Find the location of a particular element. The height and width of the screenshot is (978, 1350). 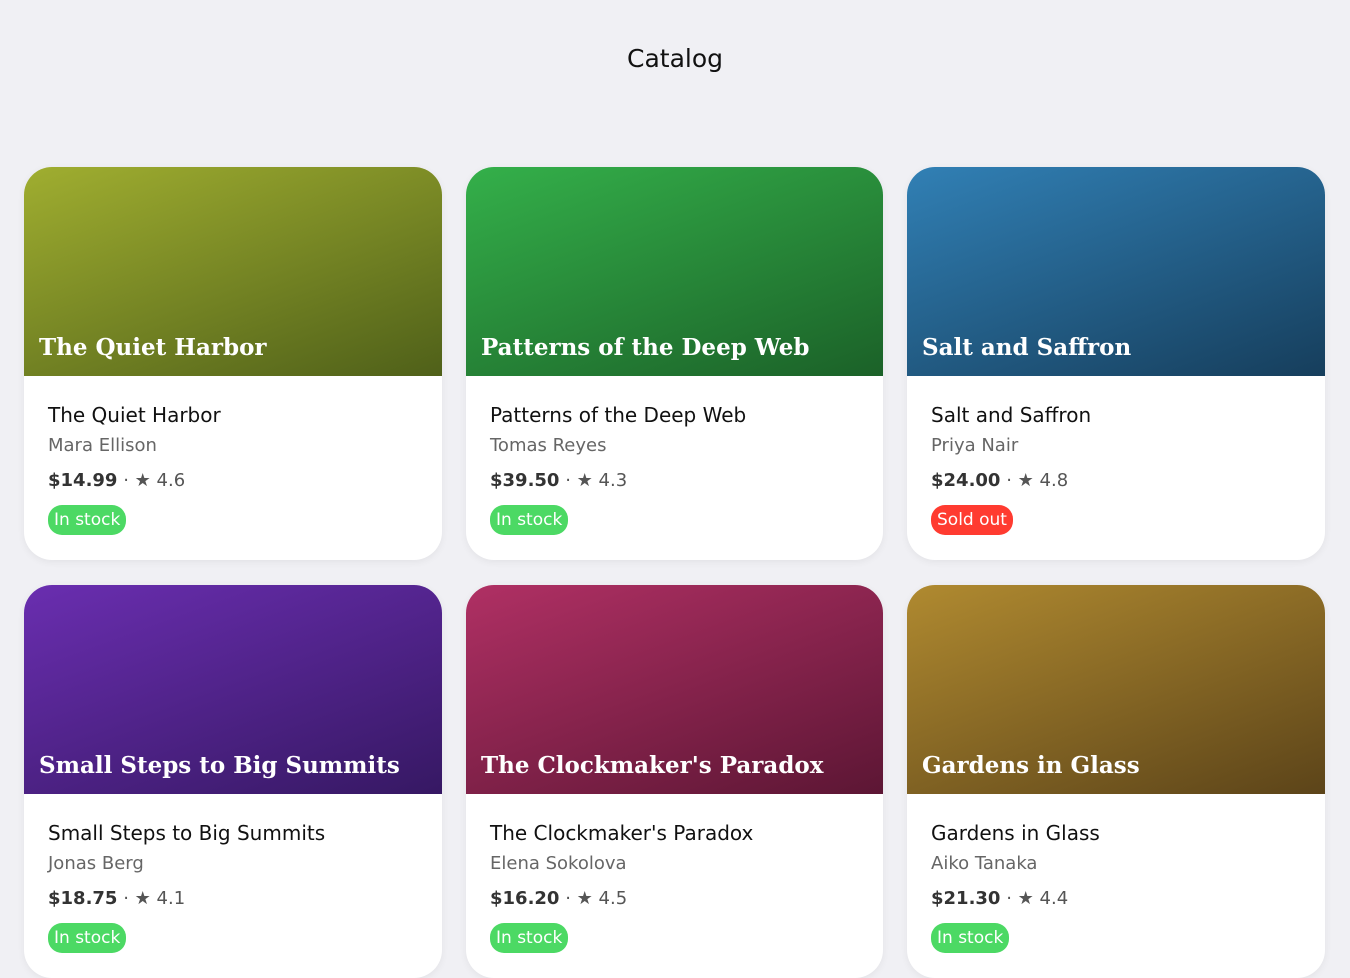

book-rating: 4.1 is located at coordinates (171, 898).